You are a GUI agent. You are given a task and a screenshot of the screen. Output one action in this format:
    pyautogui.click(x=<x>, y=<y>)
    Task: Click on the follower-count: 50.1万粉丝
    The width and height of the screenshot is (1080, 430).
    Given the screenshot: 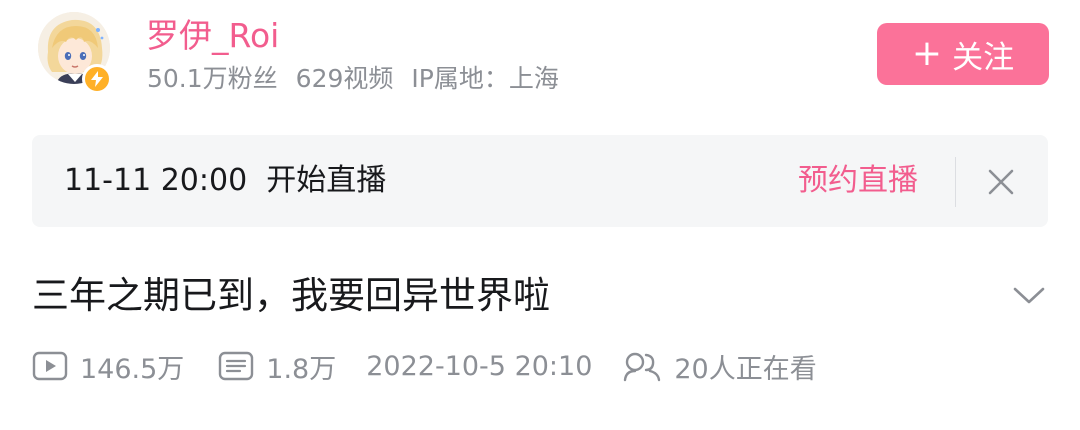 What is the action you would take?
    pyautogui.click(x=212, y=78)
    